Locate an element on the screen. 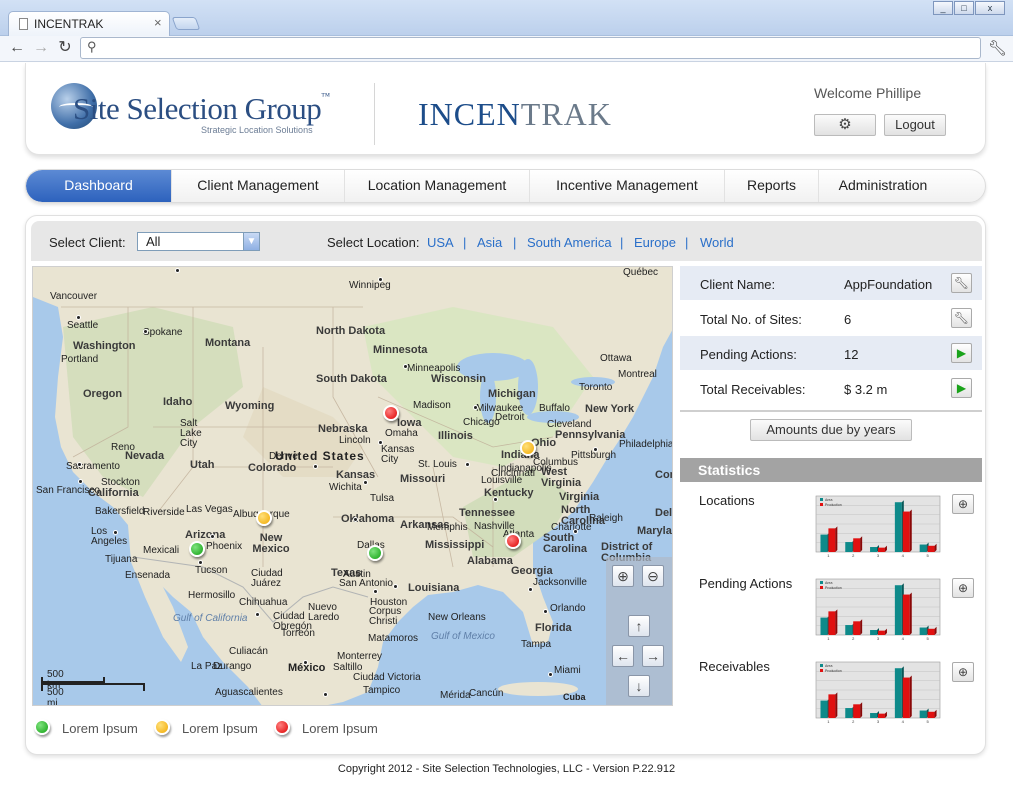 This screenshot has height=785, width=1013. zoom-in-icon: ⊕ is located at coordinates (623, 576).